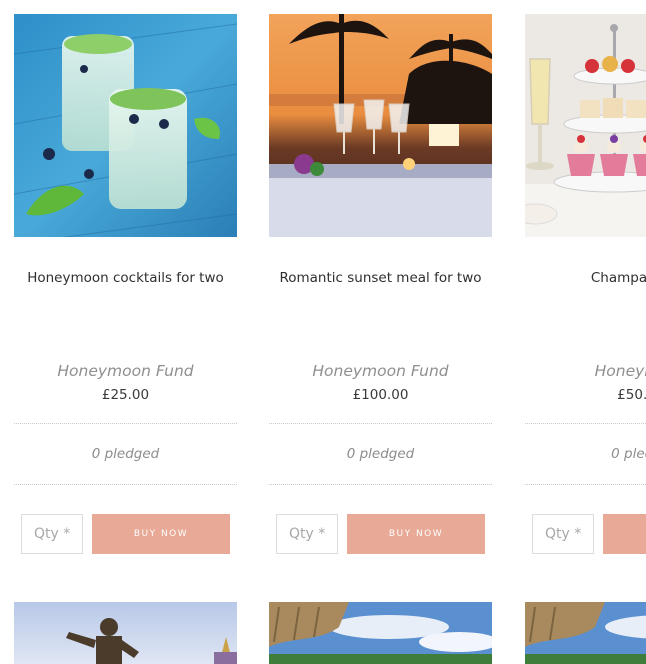  Describe the element at coordinates (380, 633) in the screenshot. I see `beach-hut-photo` at that location.